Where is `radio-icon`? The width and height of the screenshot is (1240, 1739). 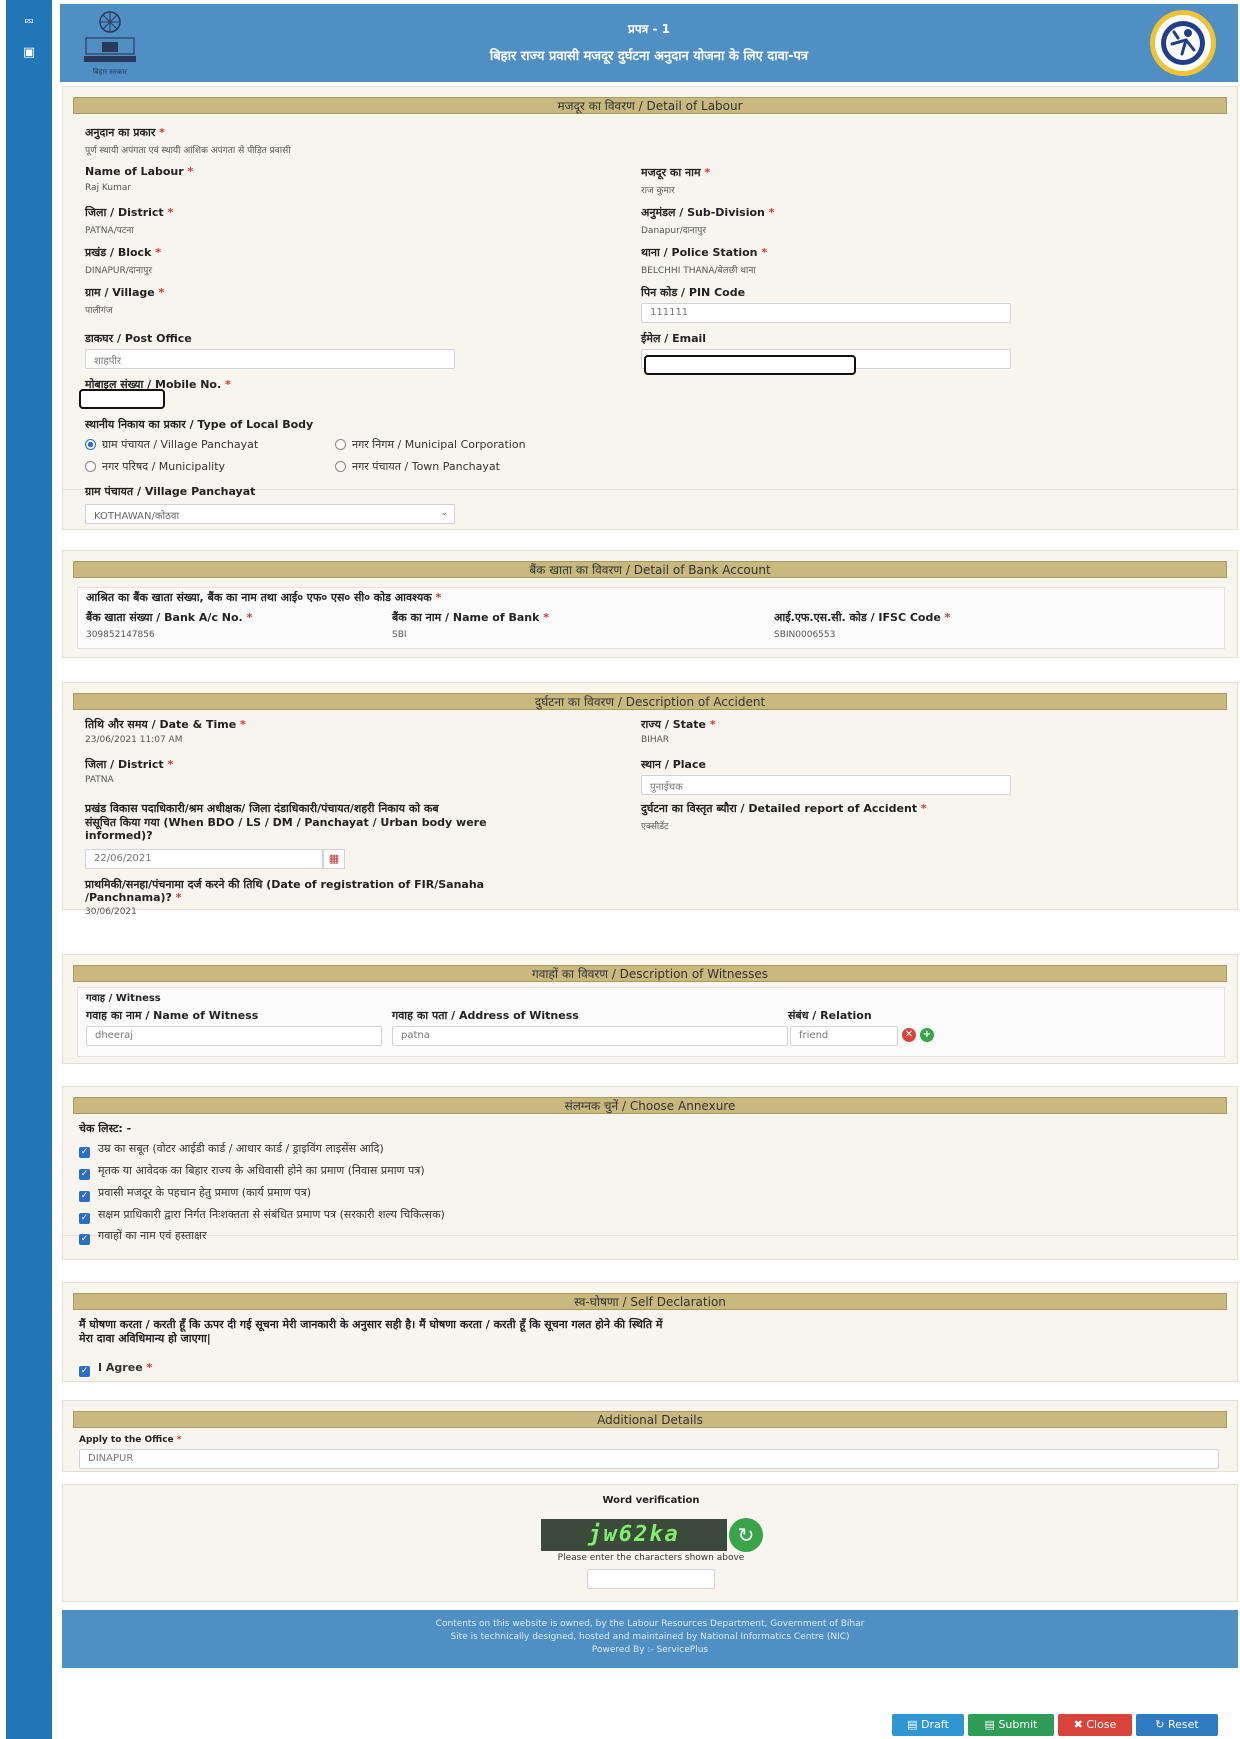 radio-icon is located at coordinates (340, 444).